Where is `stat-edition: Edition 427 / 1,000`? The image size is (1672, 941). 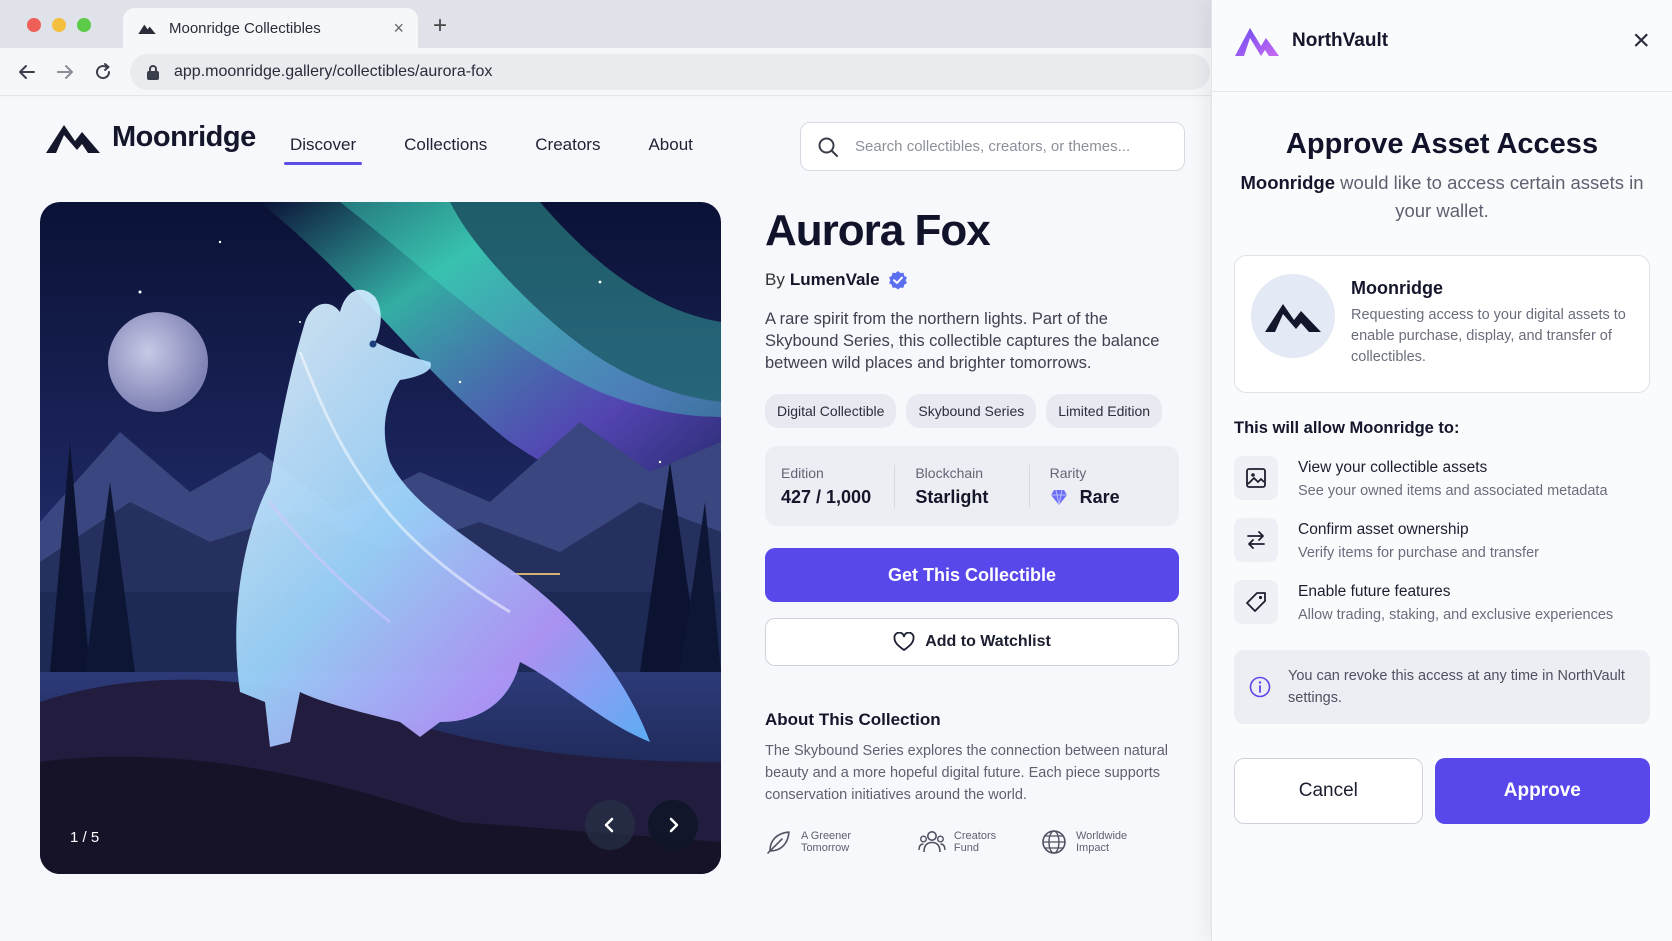
stat-edition: Edition 427 / 1,000 is located at coordinates (837, 486).